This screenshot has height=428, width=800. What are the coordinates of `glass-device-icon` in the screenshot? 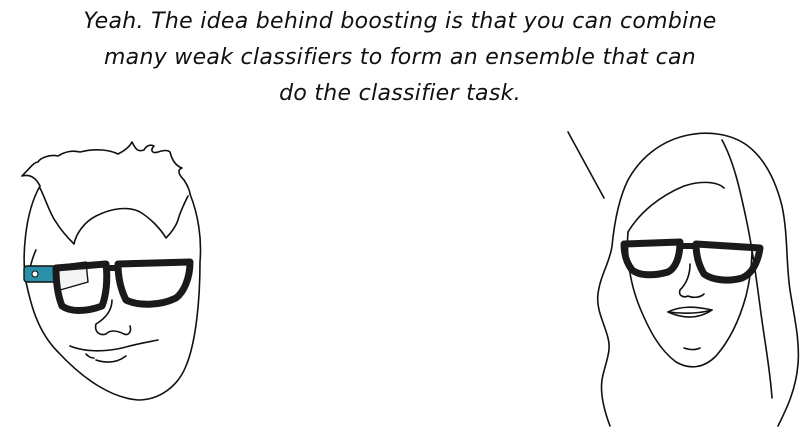 It's located at (40, 274).